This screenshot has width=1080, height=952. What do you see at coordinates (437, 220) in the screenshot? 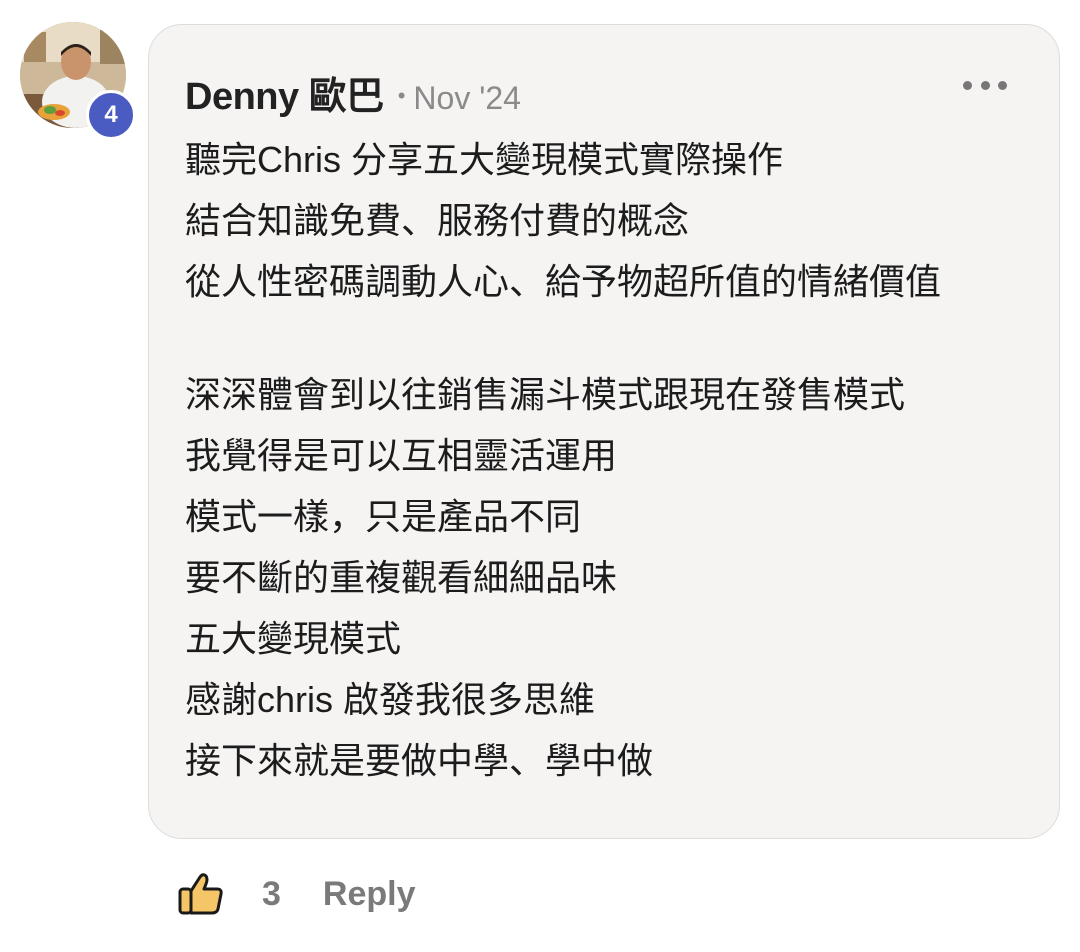
I see `comment-line: 結合知識免費、服務付費的概念` at bounding box center [437, 220].